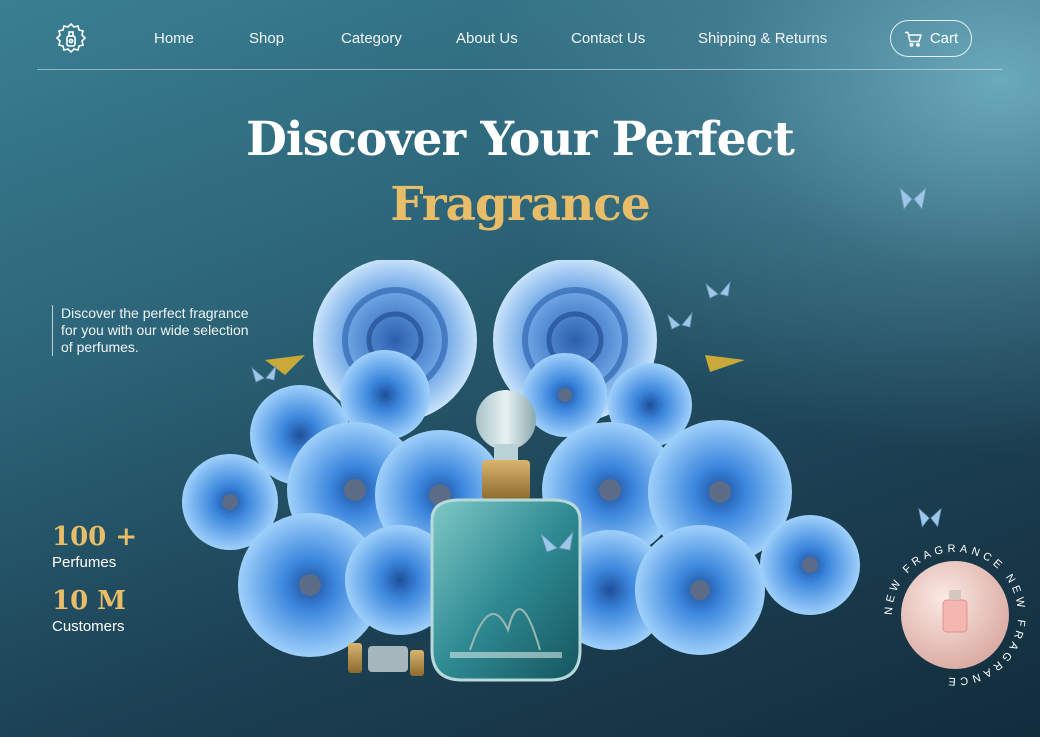  Describe the element at coordinates (955, 615) in the screenshot. I see `new-fragrance-badge: NEW FRAGRANCE NEW FRAGRANCE` at that location.